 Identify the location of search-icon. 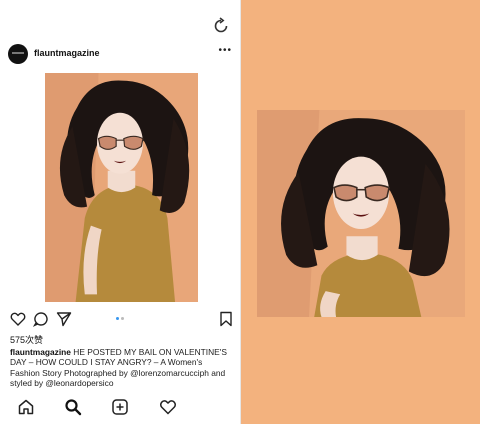
(73, 407).